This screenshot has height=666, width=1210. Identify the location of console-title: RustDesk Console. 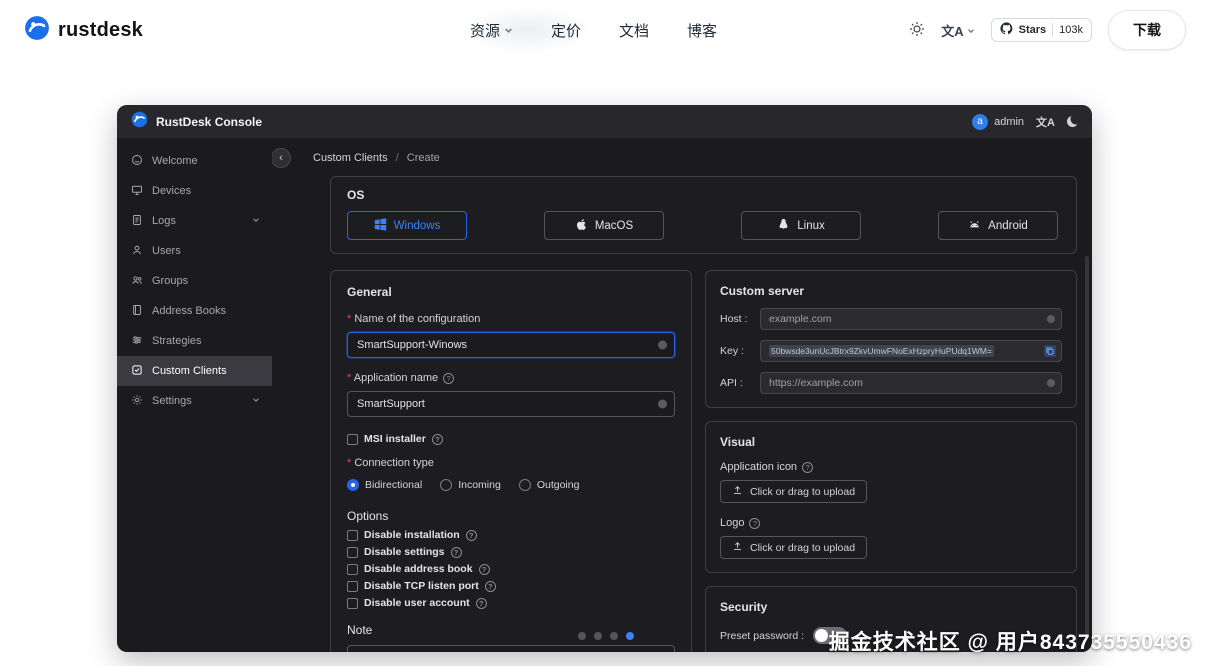
(209, 121).